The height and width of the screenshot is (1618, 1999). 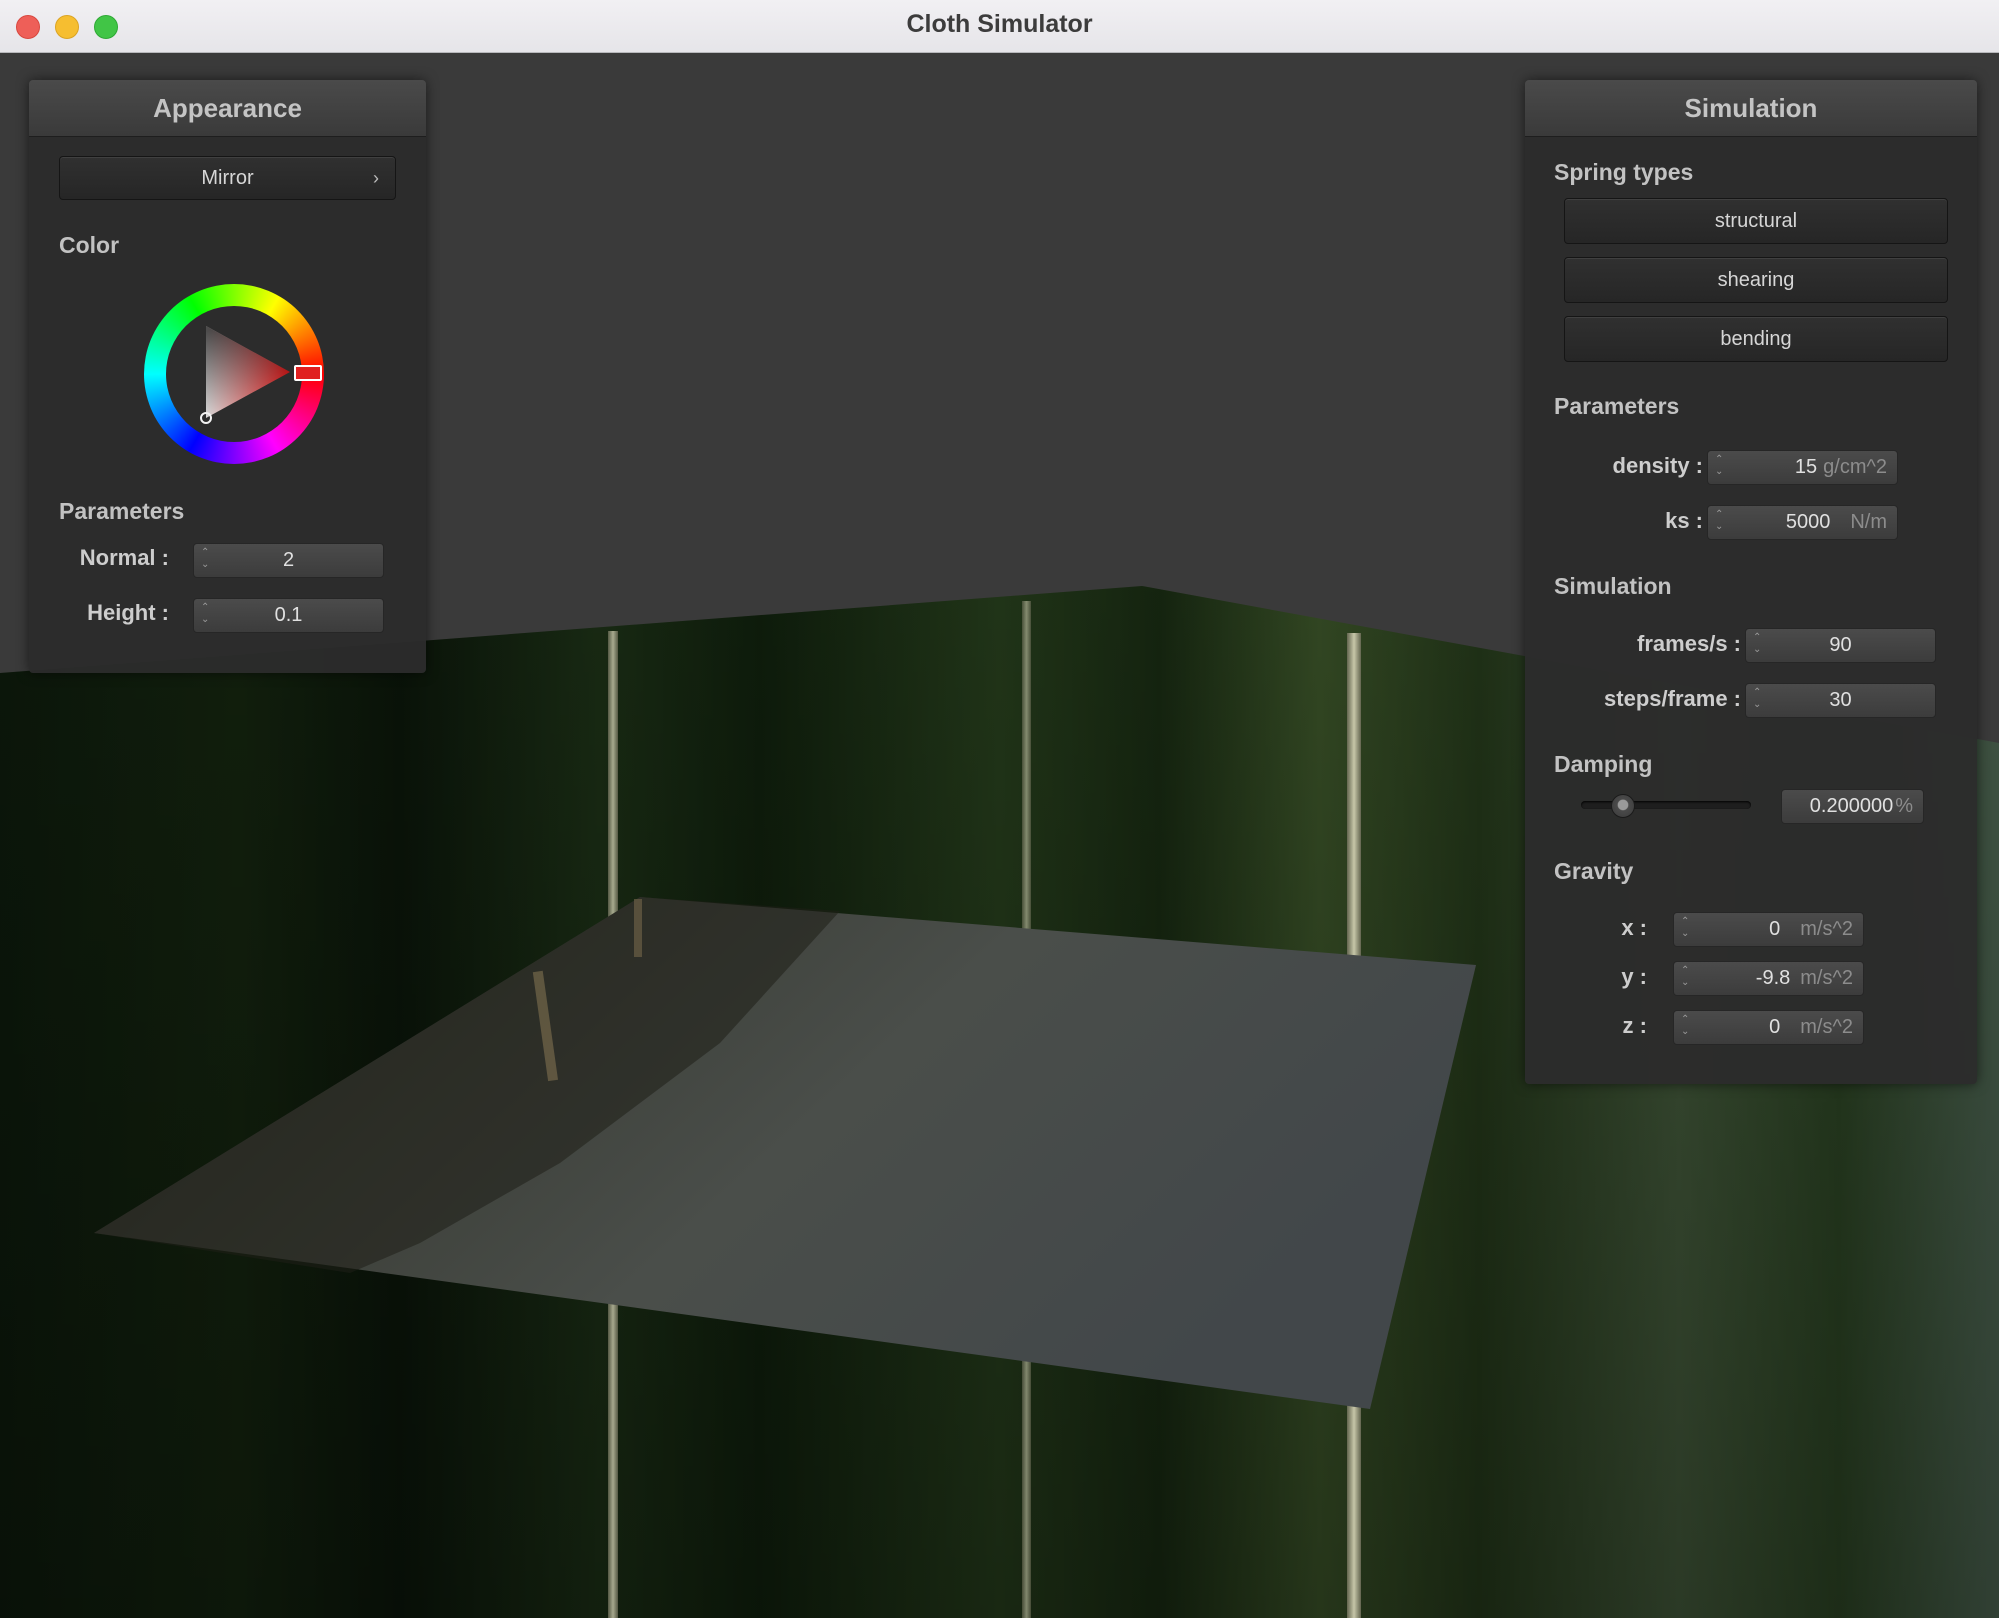 I want to click on density-unit: g/cm^2, so click(x=1855, y=467).